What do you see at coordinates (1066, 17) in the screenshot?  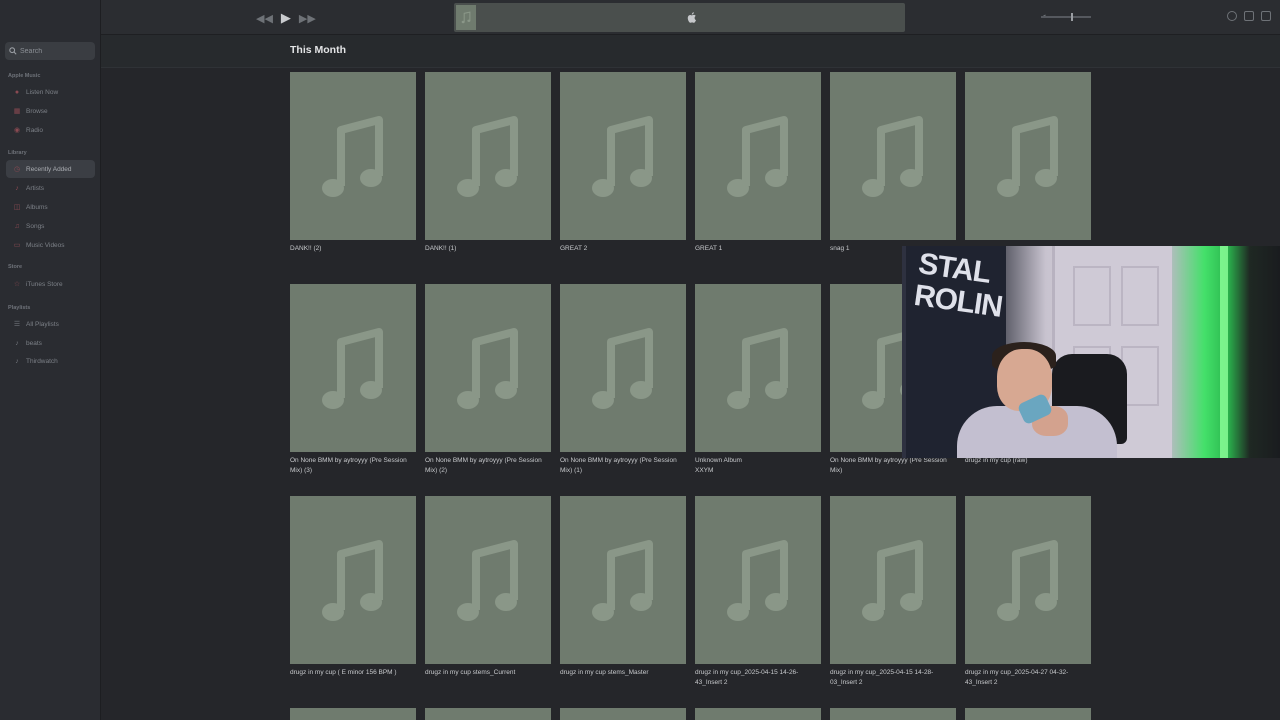 I see `volume-slider` at bounding box center [1066, 17].